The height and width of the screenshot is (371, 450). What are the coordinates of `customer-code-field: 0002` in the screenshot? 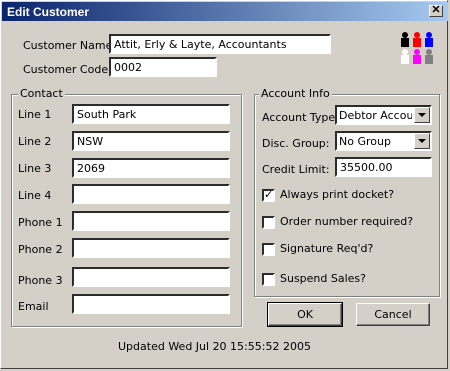 It's located at (163, 67).